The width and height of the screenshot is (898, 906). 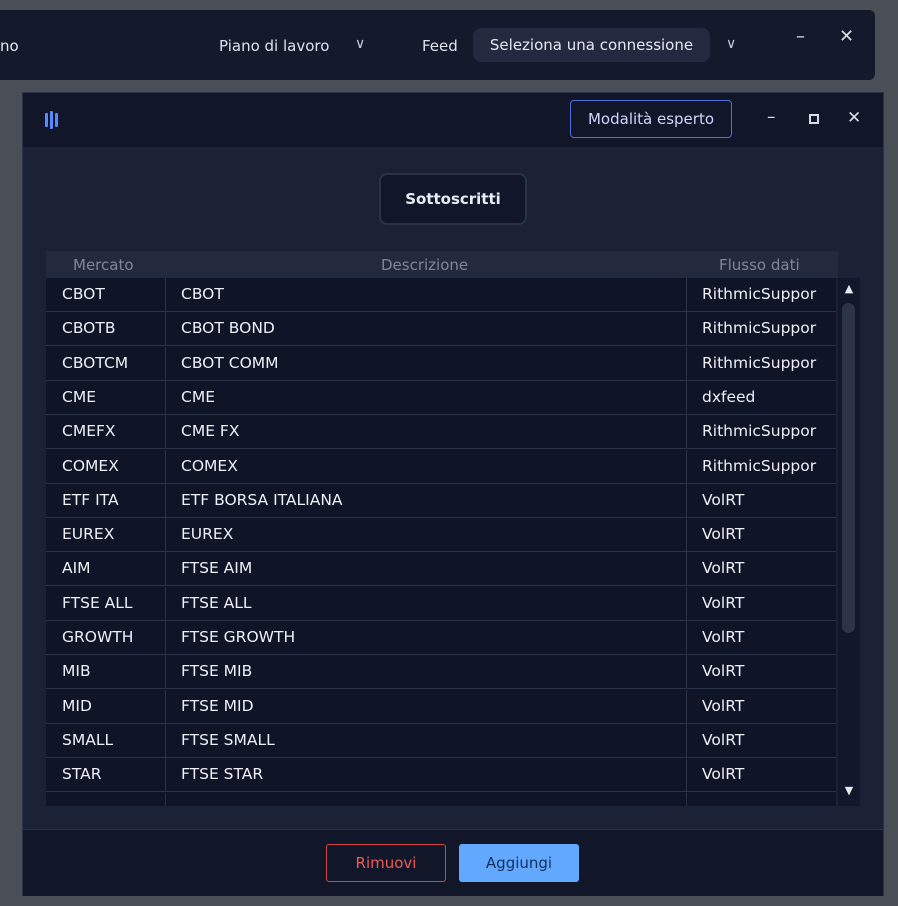 What do you see at coordinates (759, 265) in the screenshot?
I see `column-header-data-feed: Flusso dati` at bounding box center [759, 265].